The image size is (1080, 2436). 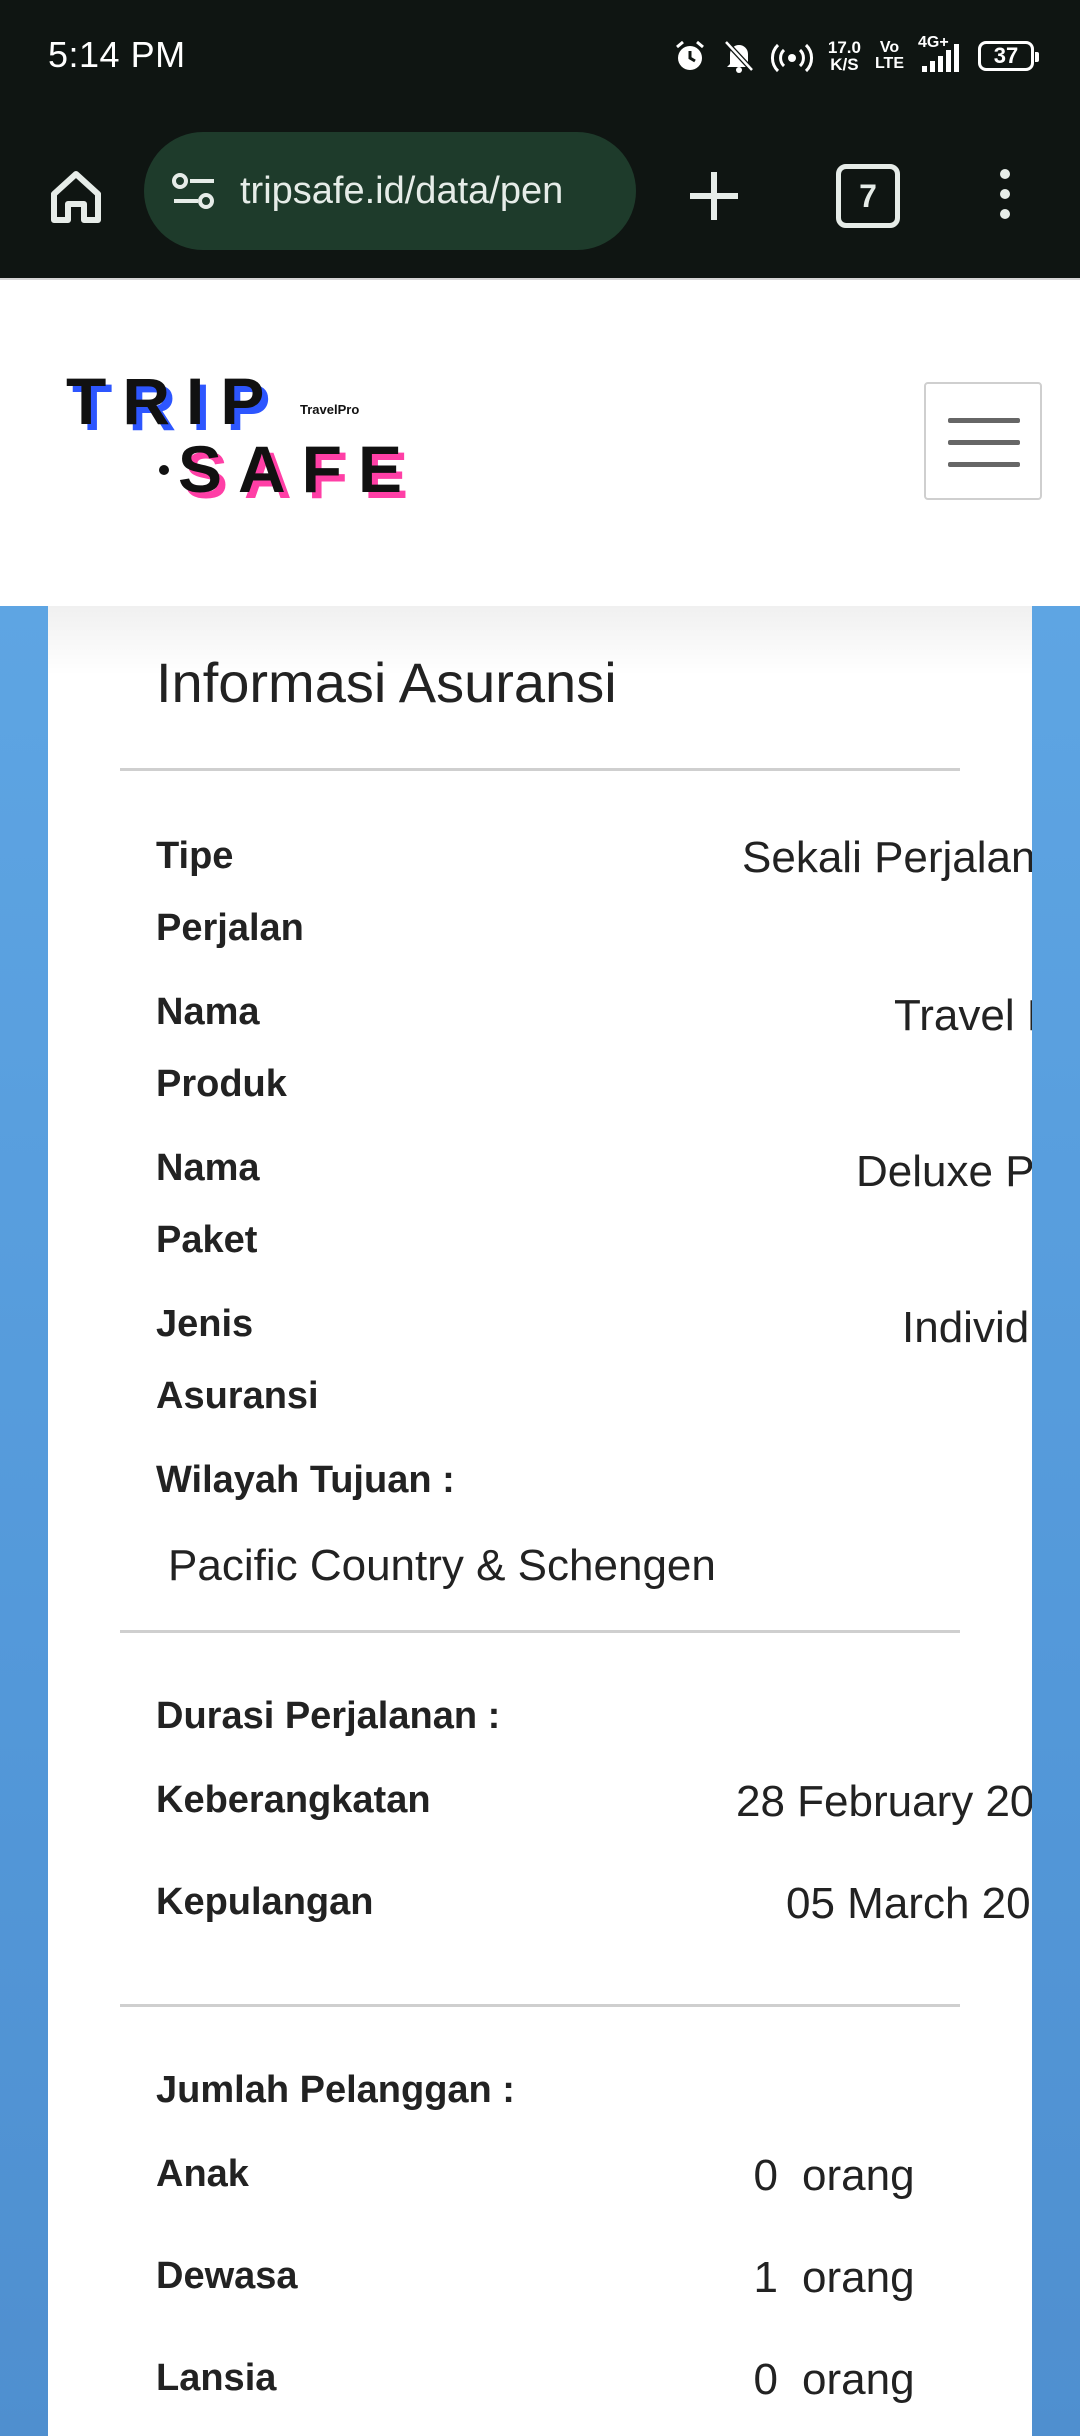 What do you see at coordinates (442, 1565) in the screenshot?
I see `value-destination-region: Pacific Country & Schengen` at bounding box center [442, 1565].